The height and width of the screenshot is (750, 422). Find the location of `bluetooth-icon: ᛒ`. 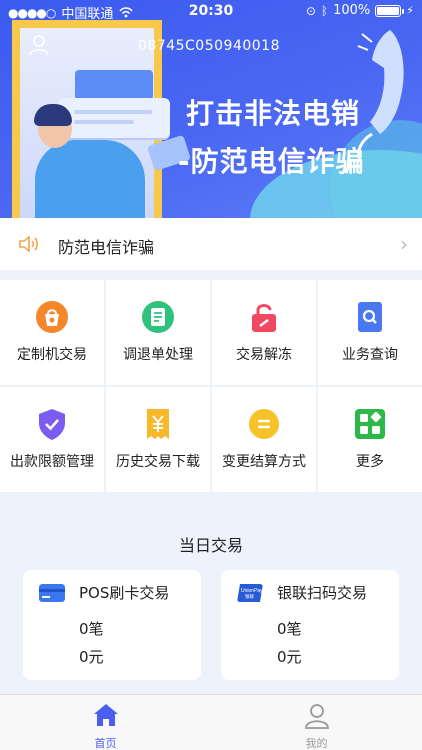

bluetooth-icon: ᛒ is located at coordinates (324, 10).